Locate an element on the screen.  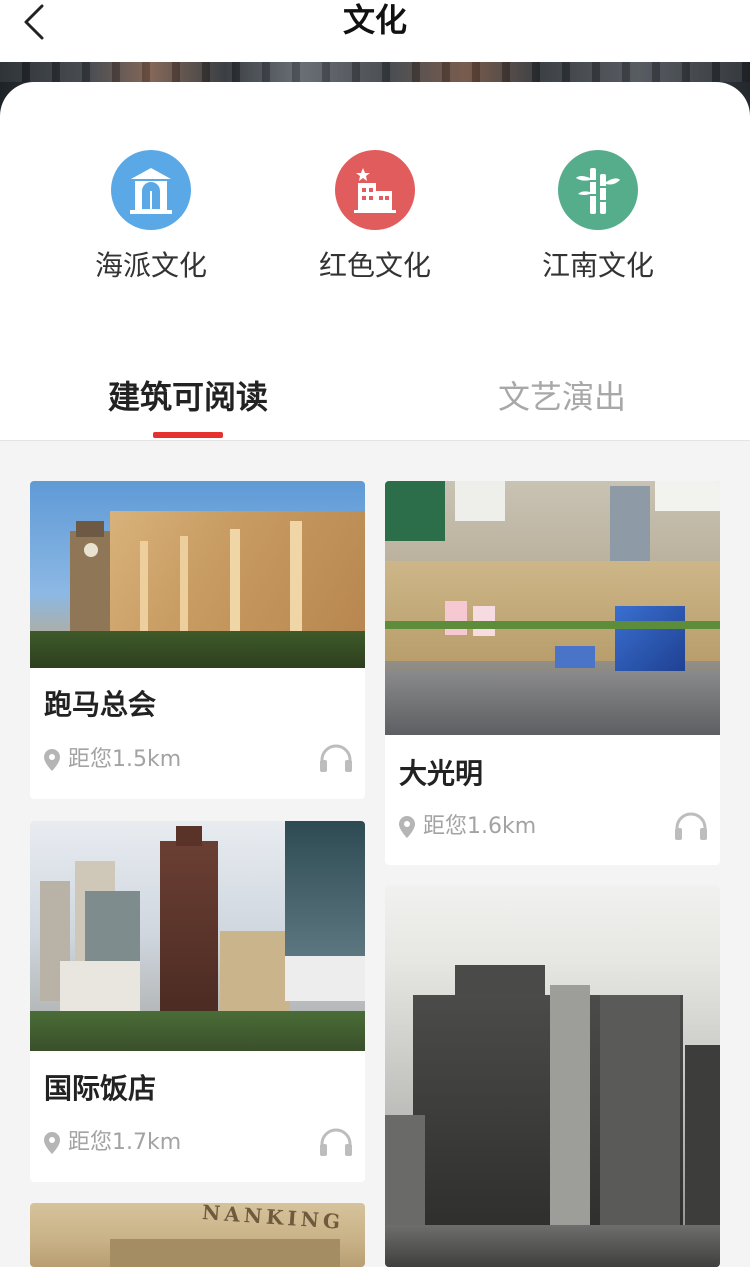
category-label: 红色文化 is located at coordinates (374, 265).